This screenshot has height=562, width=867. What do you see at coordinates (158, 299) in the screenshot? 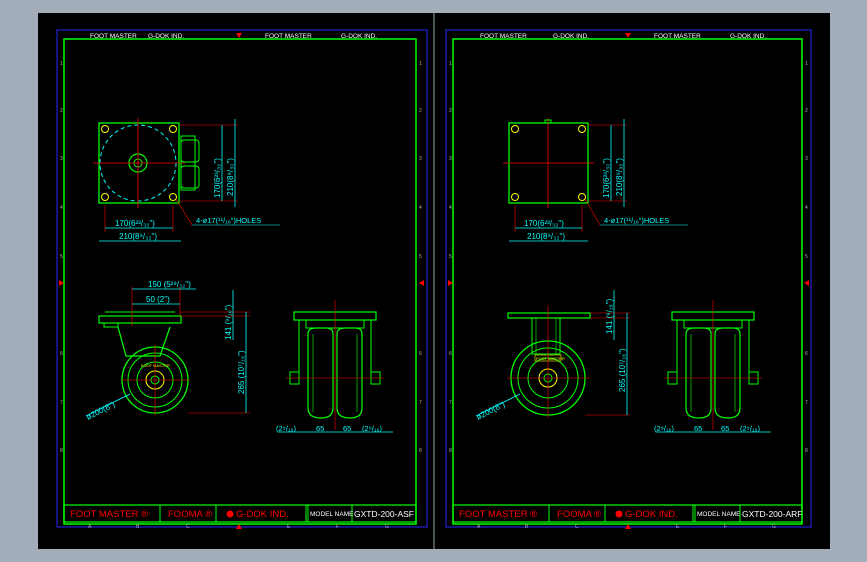
I see `dim-side-offset-inner: 50 (2")` at bounding box center [158, 299].